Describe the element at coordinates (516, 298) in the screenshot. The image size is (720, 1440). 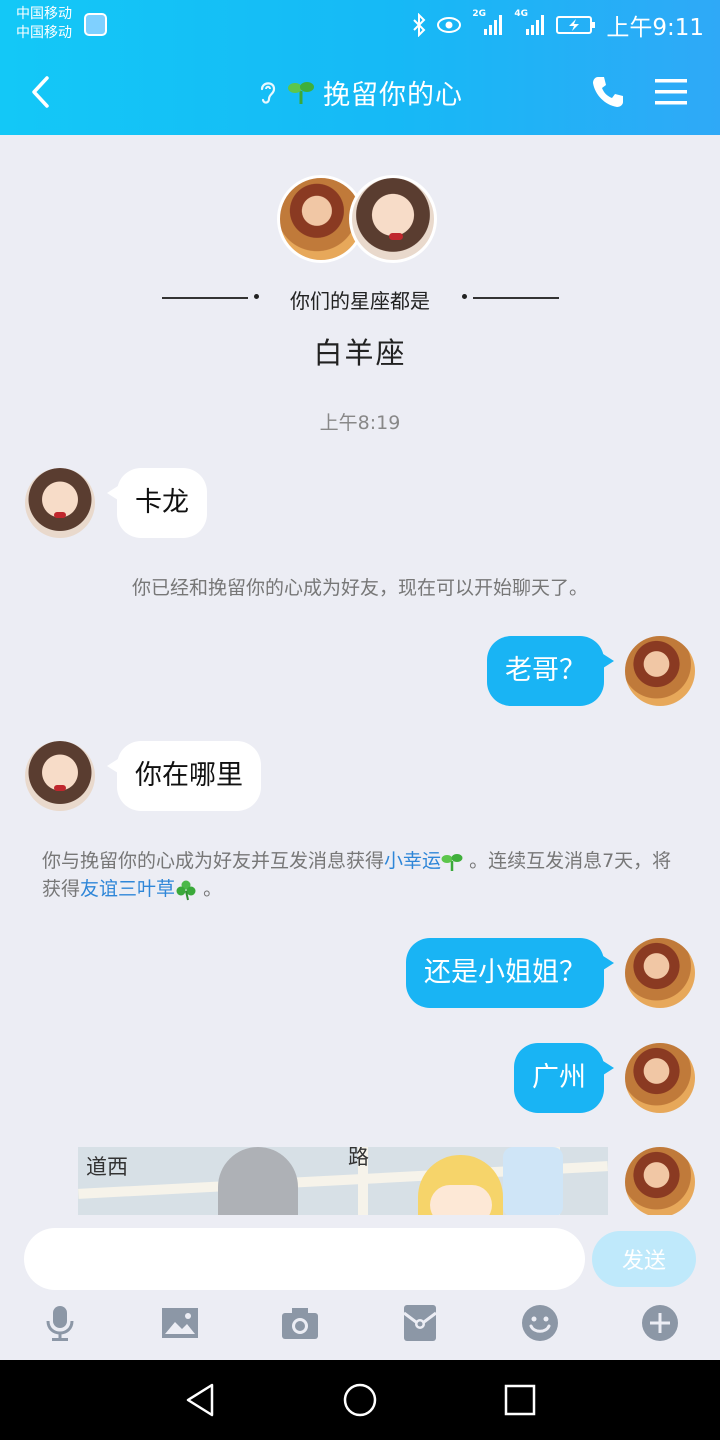
I see `divider-line-right` at that location.